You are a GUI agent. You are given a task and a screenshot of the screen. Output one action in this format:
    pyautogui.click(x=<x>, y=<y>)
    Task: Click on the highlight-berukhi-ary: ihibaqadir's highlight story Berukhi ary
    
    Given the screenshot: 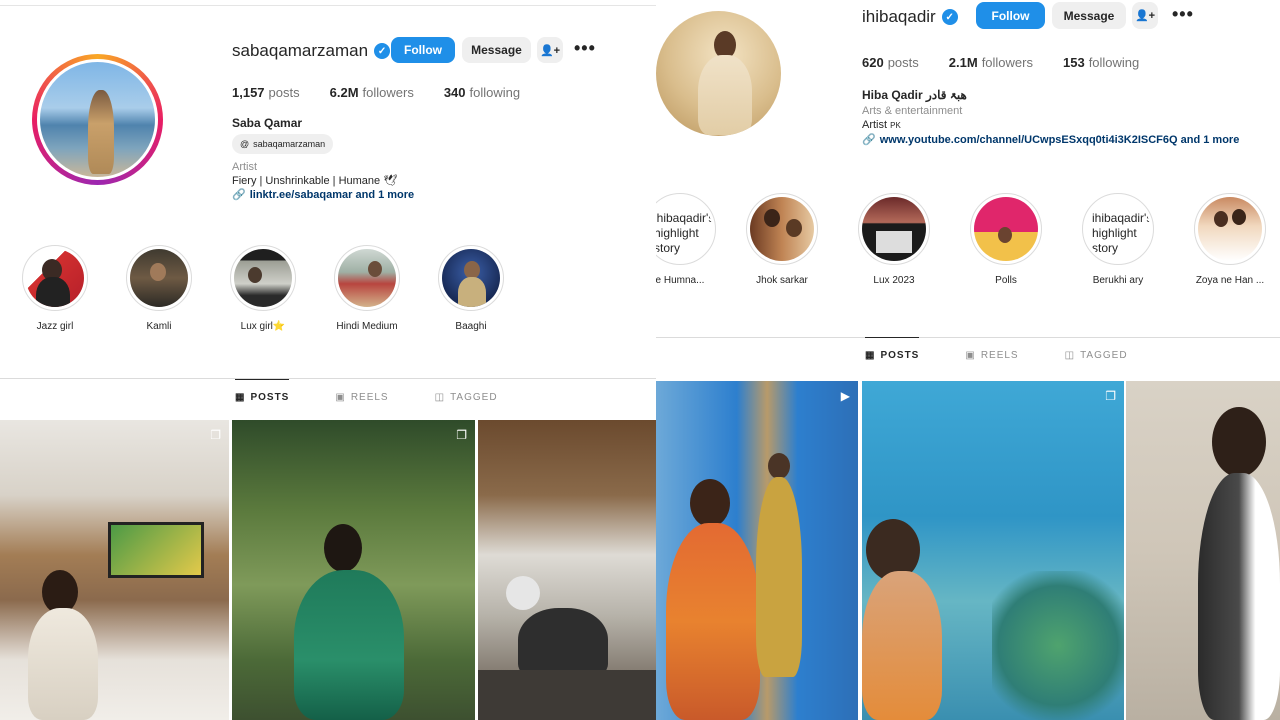 What is the action you would take?
    pyautogui.click(x=1118, y=239)
    